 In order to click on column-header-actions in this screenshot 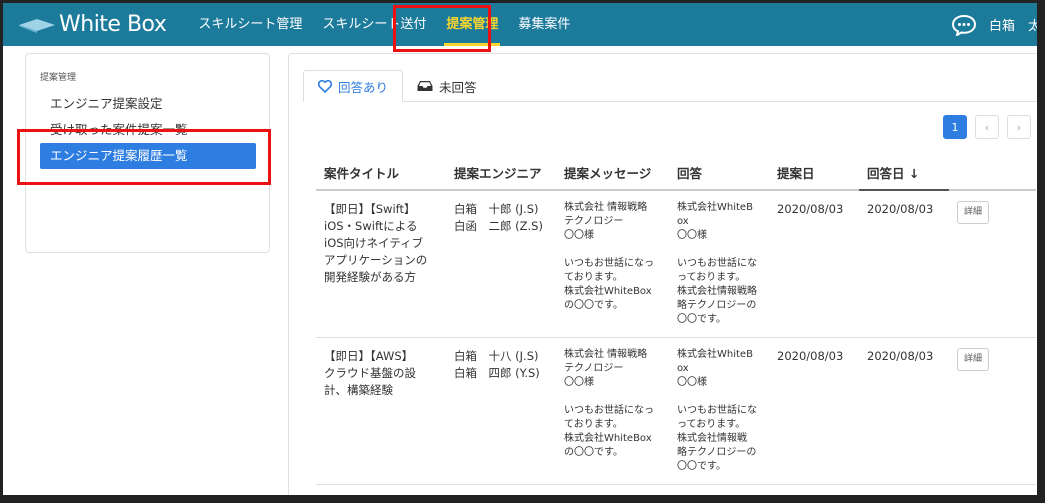, I will do `click(992, 173)`.